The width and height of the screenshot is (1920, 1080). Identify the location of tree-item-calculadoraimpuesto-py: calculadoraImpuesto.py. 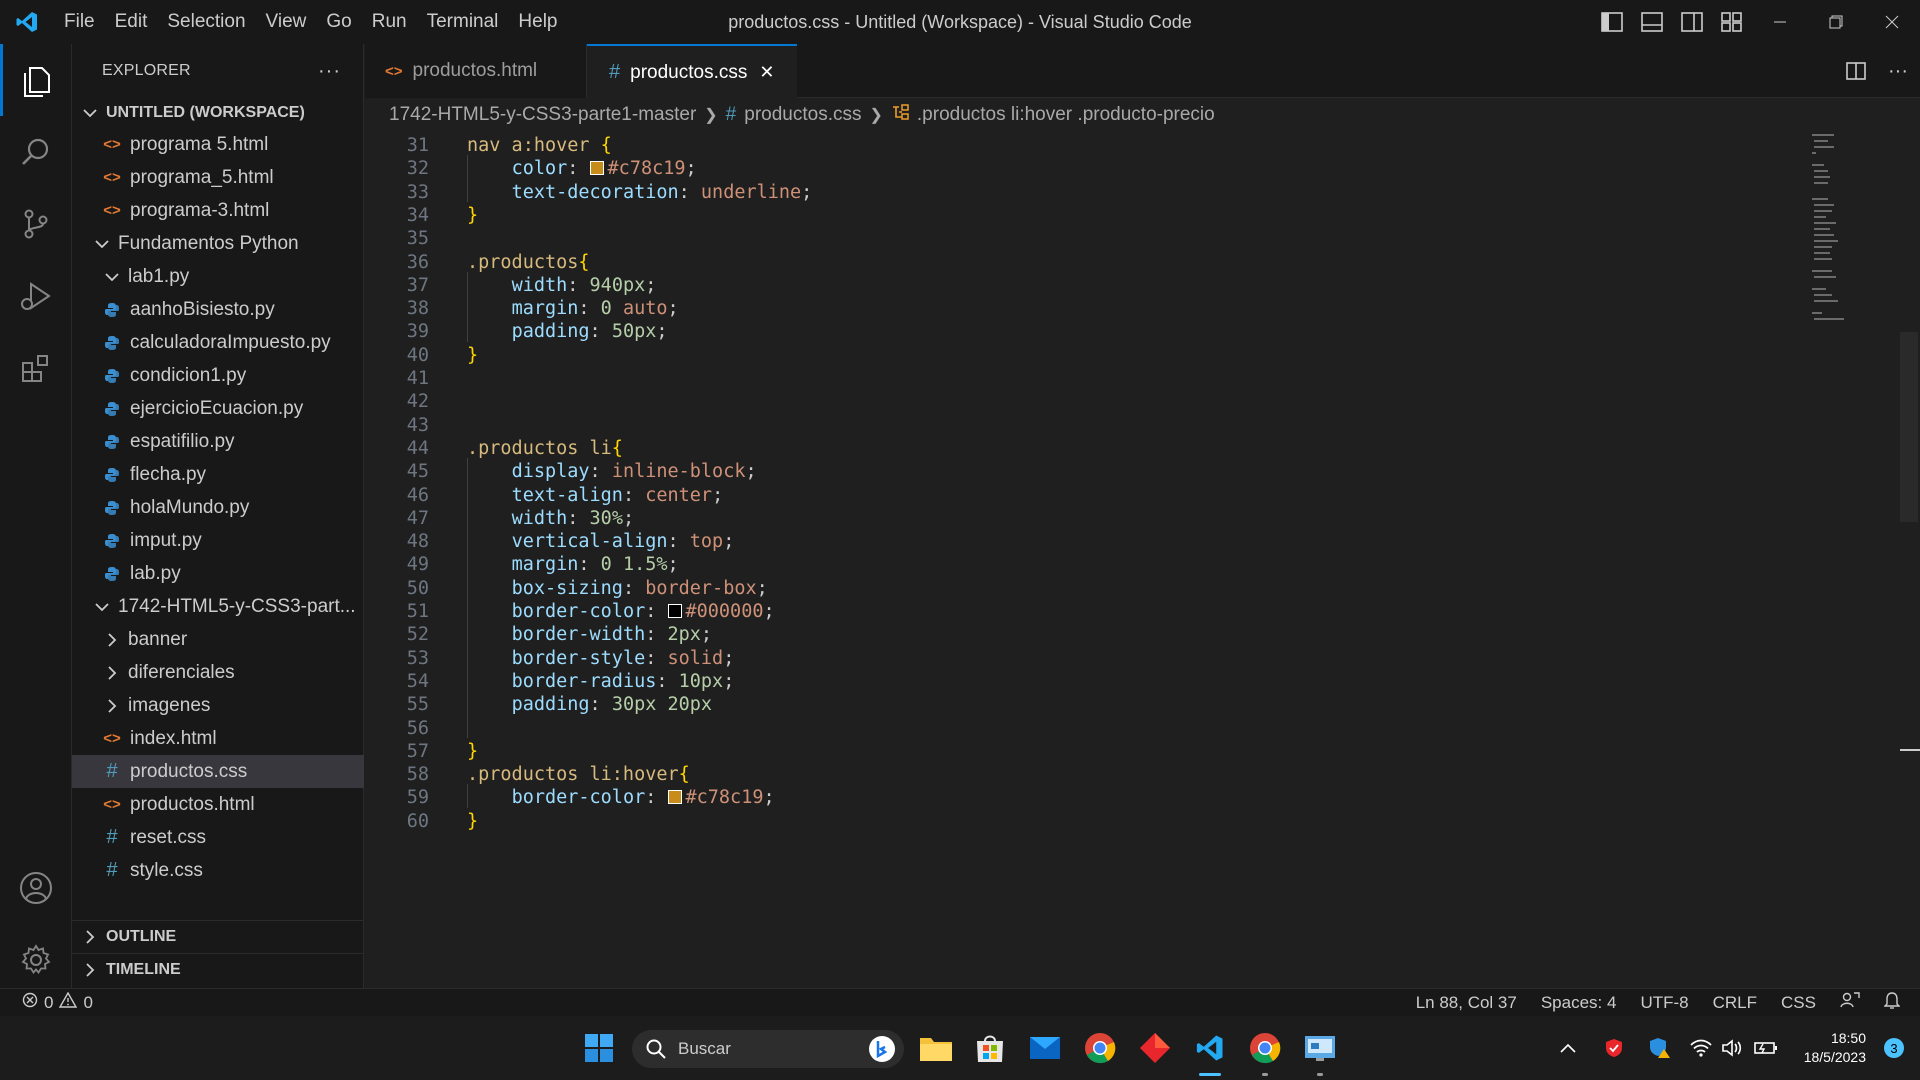
(218, 342).